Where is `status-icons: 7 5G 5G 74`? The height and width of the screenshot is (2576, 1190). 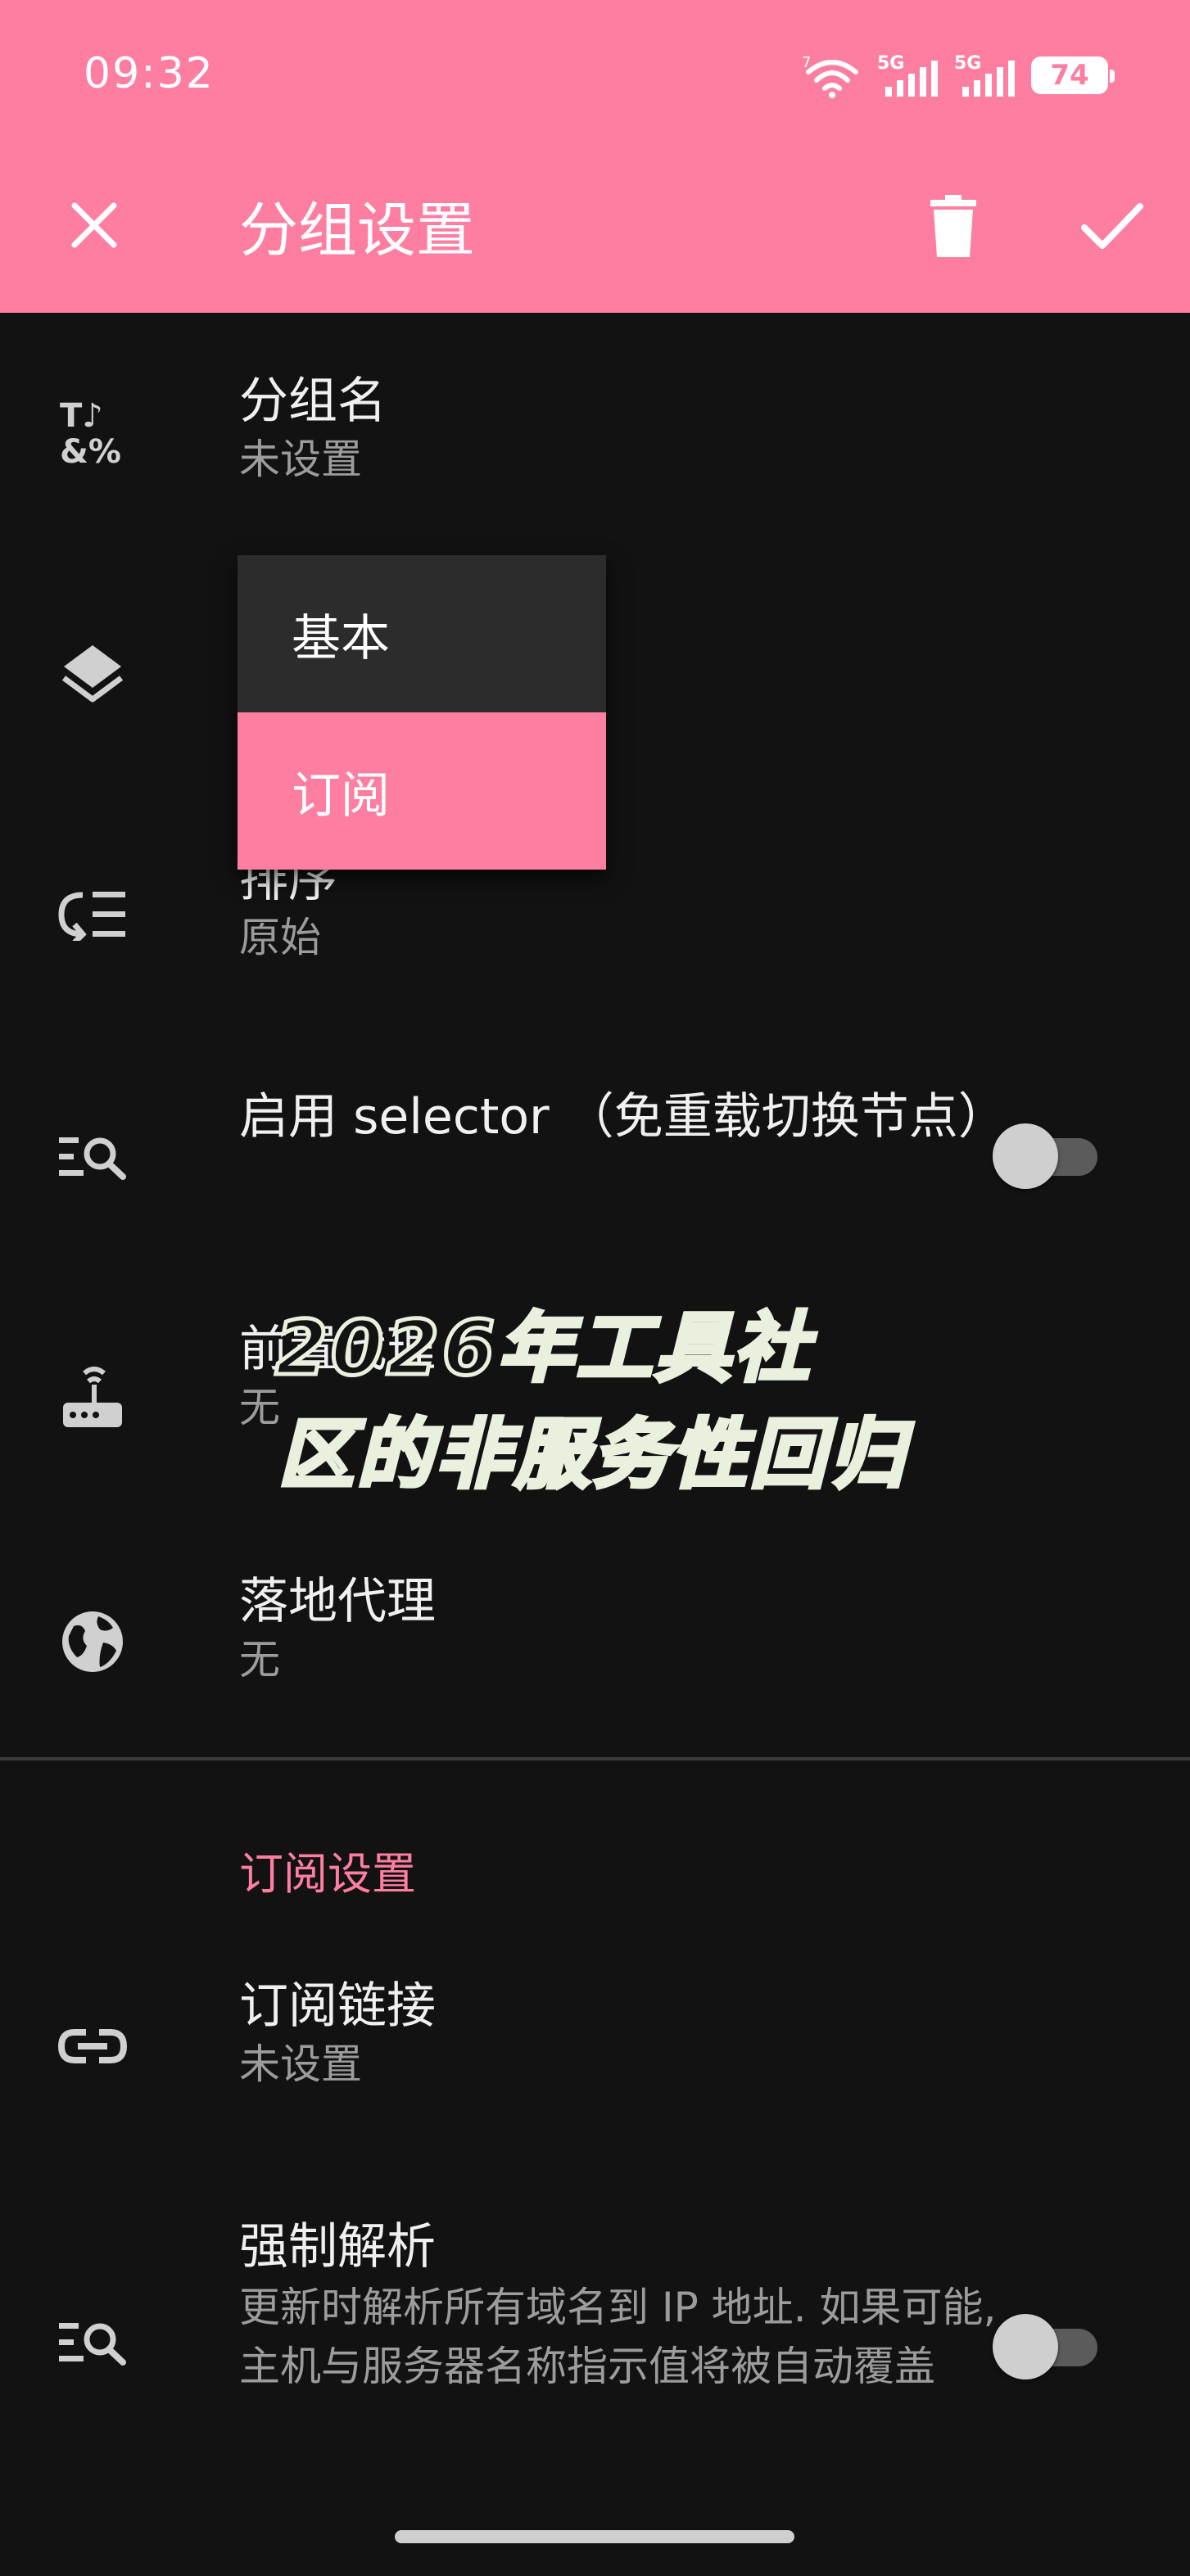
status-icons: 7 5G 5G 74 is located at coordinates (958, 75).